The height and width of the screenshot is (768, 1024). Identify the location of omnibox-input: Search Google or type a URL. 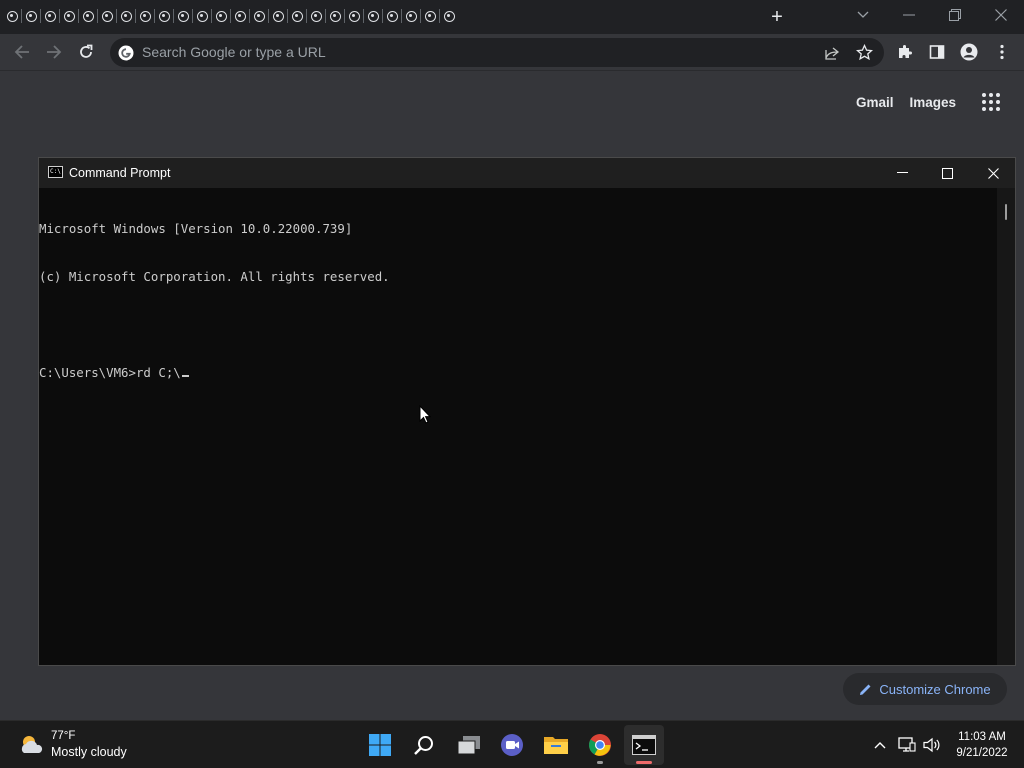
(442, 52).